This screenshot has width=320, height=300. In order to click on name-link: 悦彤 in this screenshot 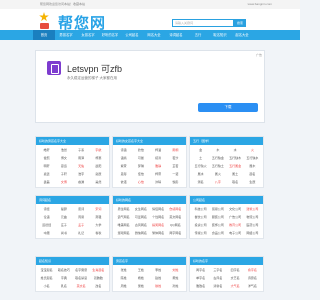, I will do `click(175, 182)`.